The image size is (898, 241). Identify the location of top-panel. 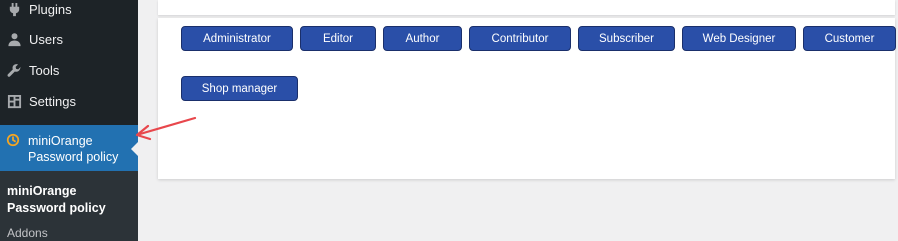
(526, 7).